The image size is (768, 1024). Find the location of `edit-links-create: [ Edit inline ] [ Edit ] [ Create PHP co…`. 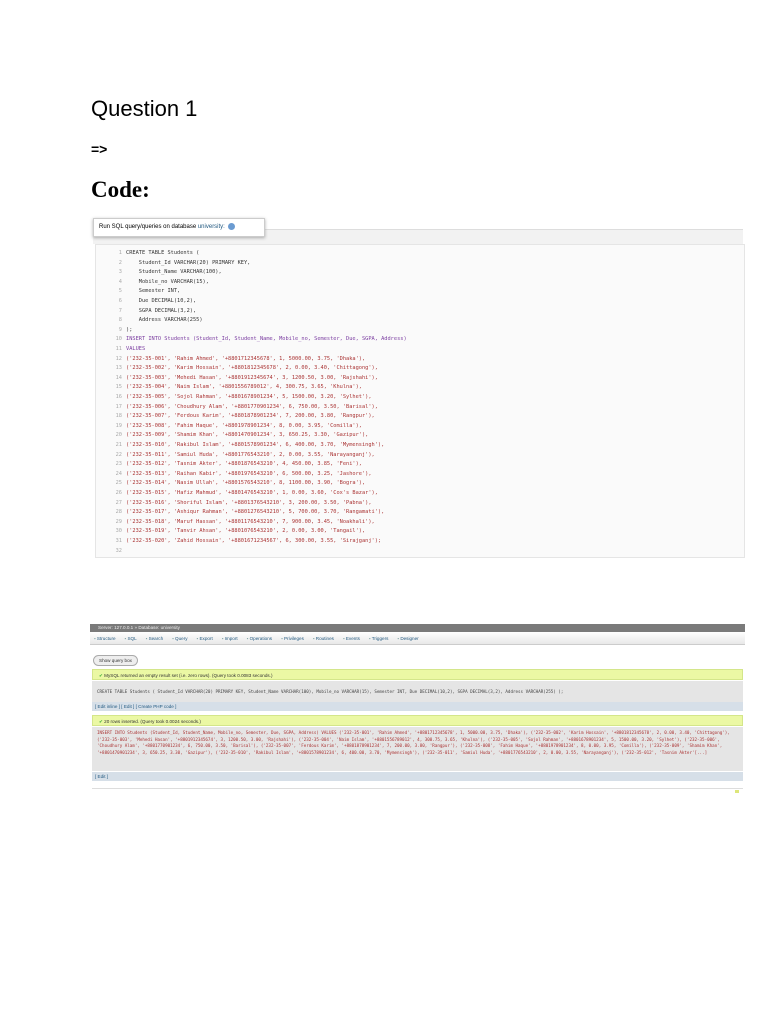

edit-links-create: [ Edit inline ] [ Edit ] [ Create PHP co… is located at coordinates (417, 706).